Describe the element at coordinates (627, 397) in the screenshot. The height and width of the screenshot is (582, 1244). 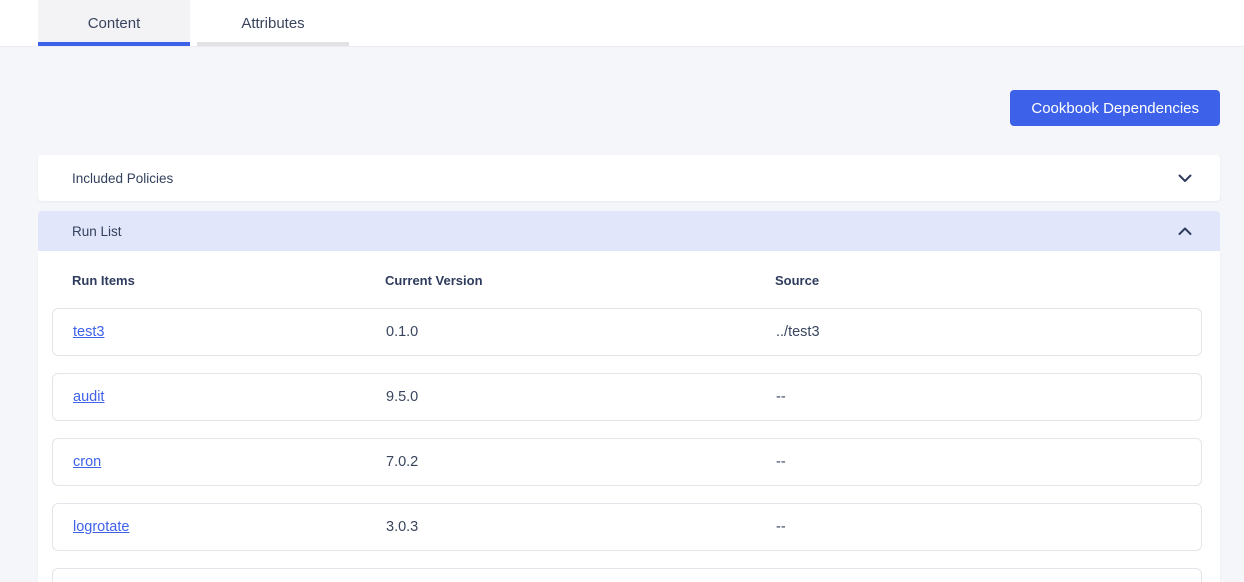
I see `table-row: audit 9.5.0 --` at that location.